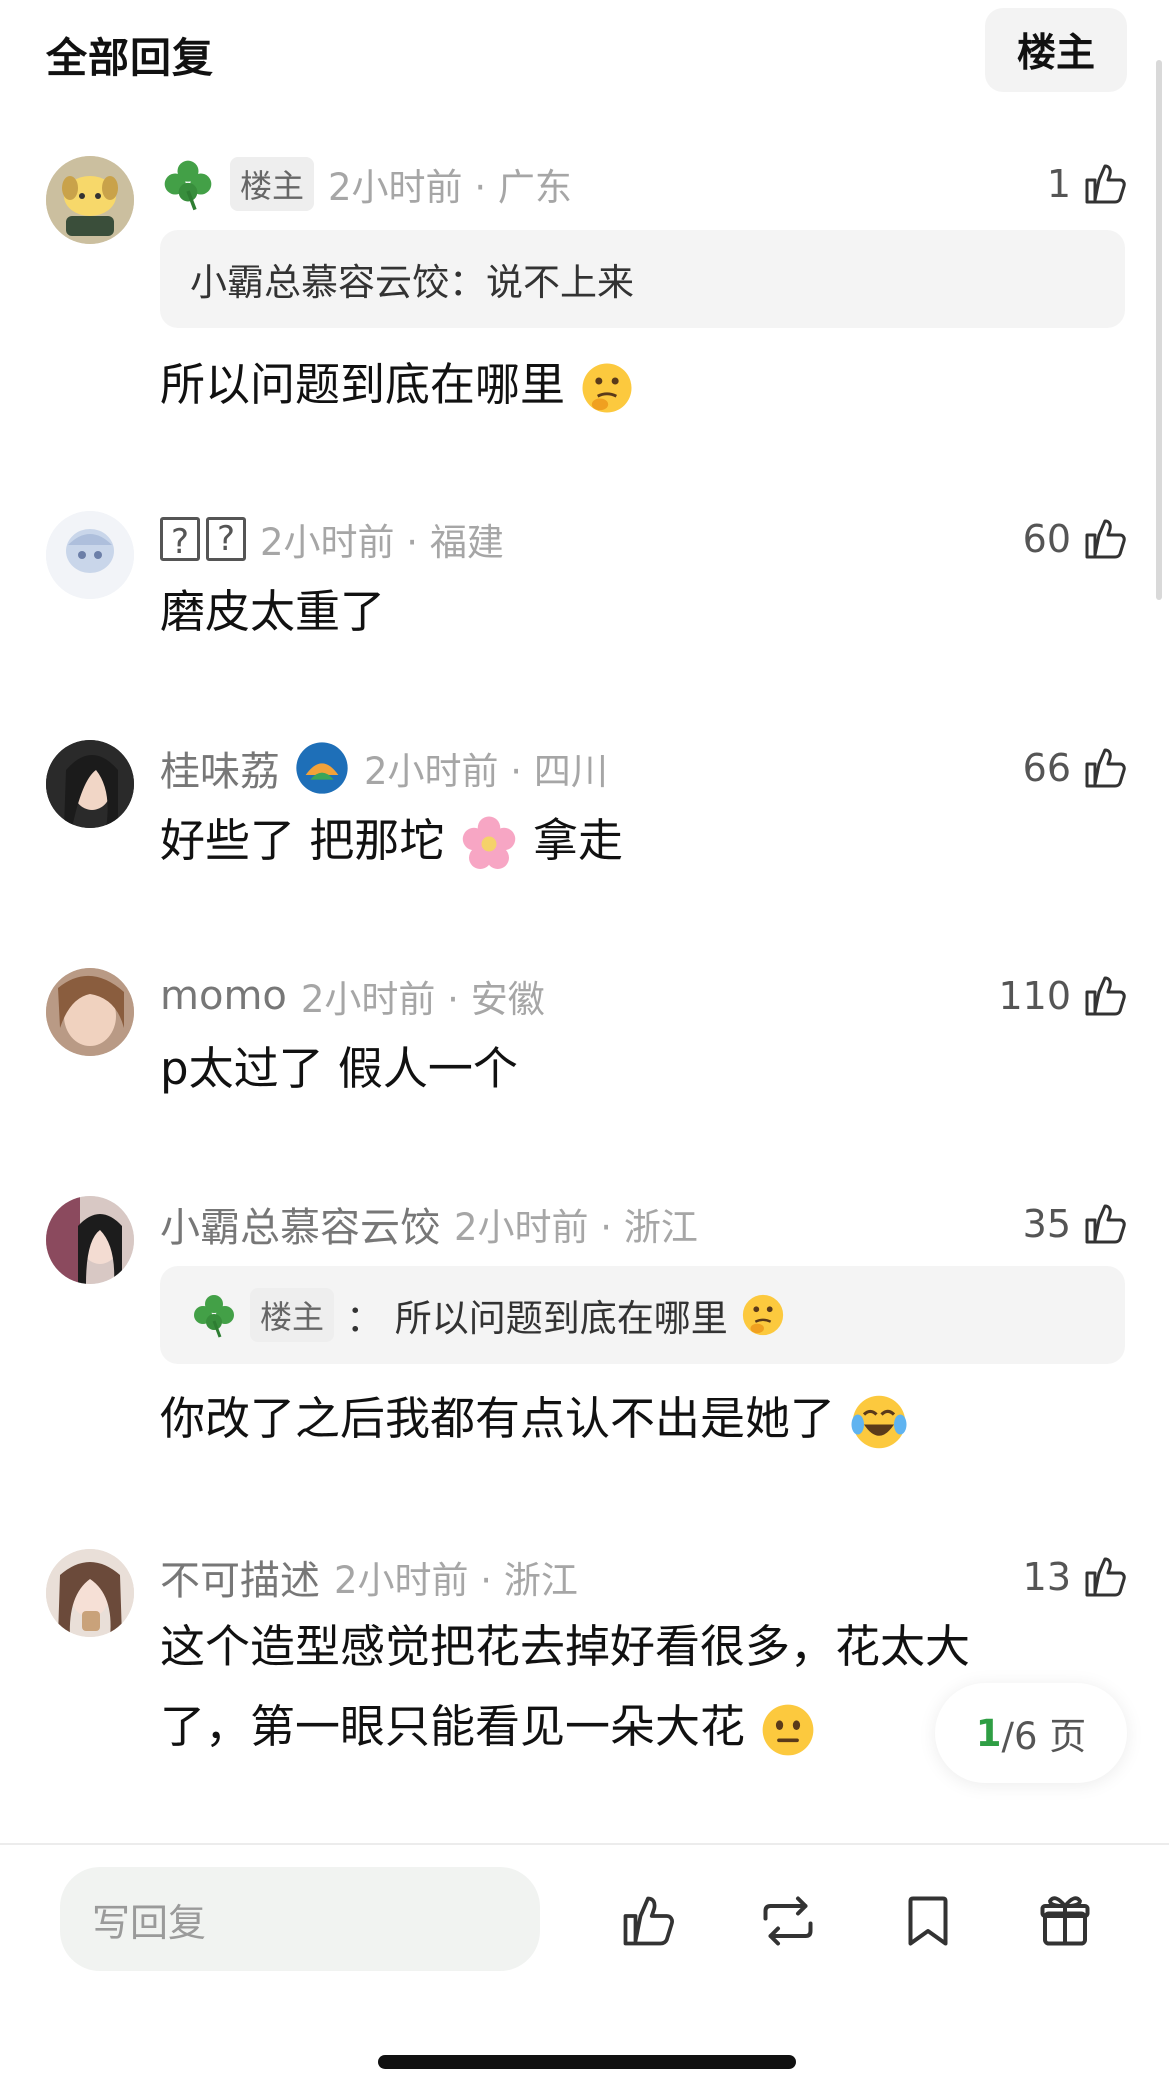 The image size is (1169, 2077). What do you see at coordinates (577, 840) in the screenshot?
I see `comment-text-part: 拿走` at bounding box center [577, 840].